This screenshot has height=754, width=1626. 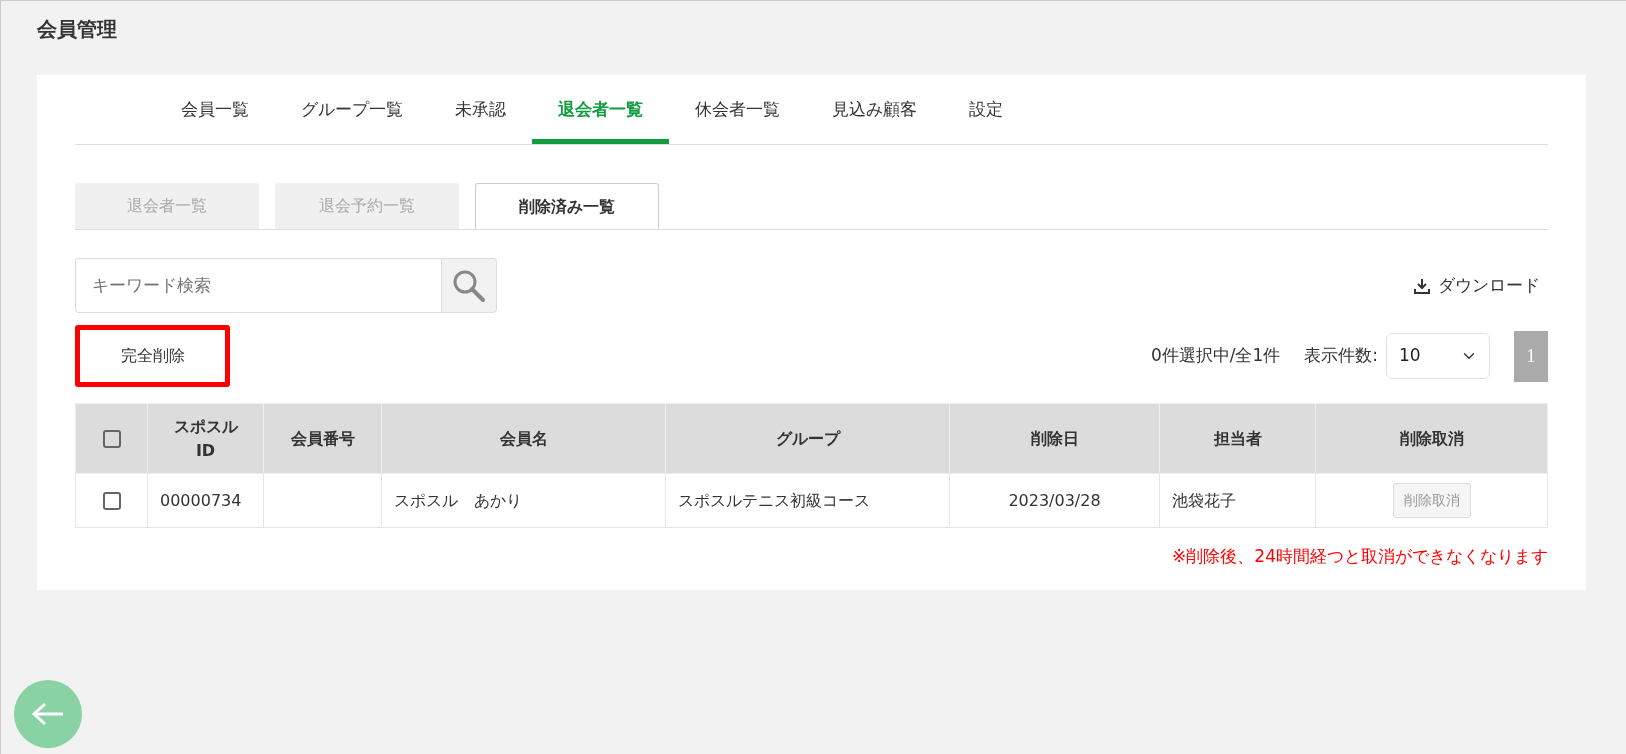 I want to click on column-header: 削除取消, so click(x=1431, y=438).